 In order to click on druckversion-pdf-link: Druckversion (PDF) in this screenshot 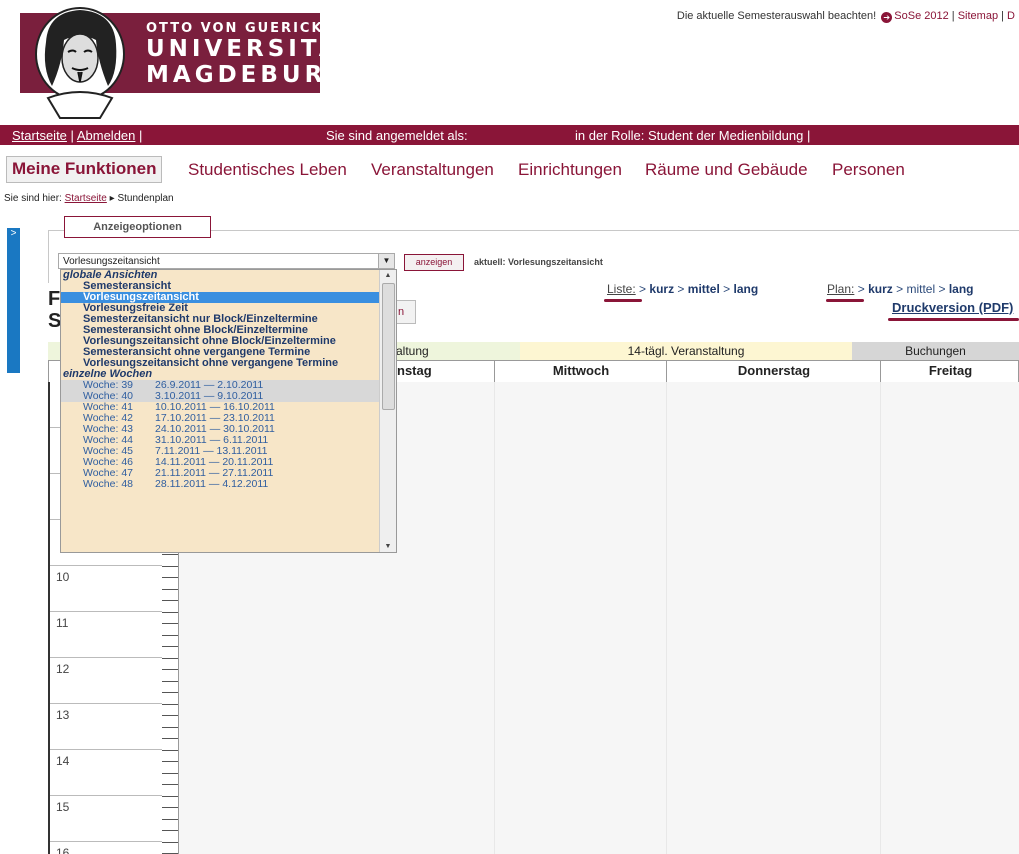, I will do `click(952, 307)`.